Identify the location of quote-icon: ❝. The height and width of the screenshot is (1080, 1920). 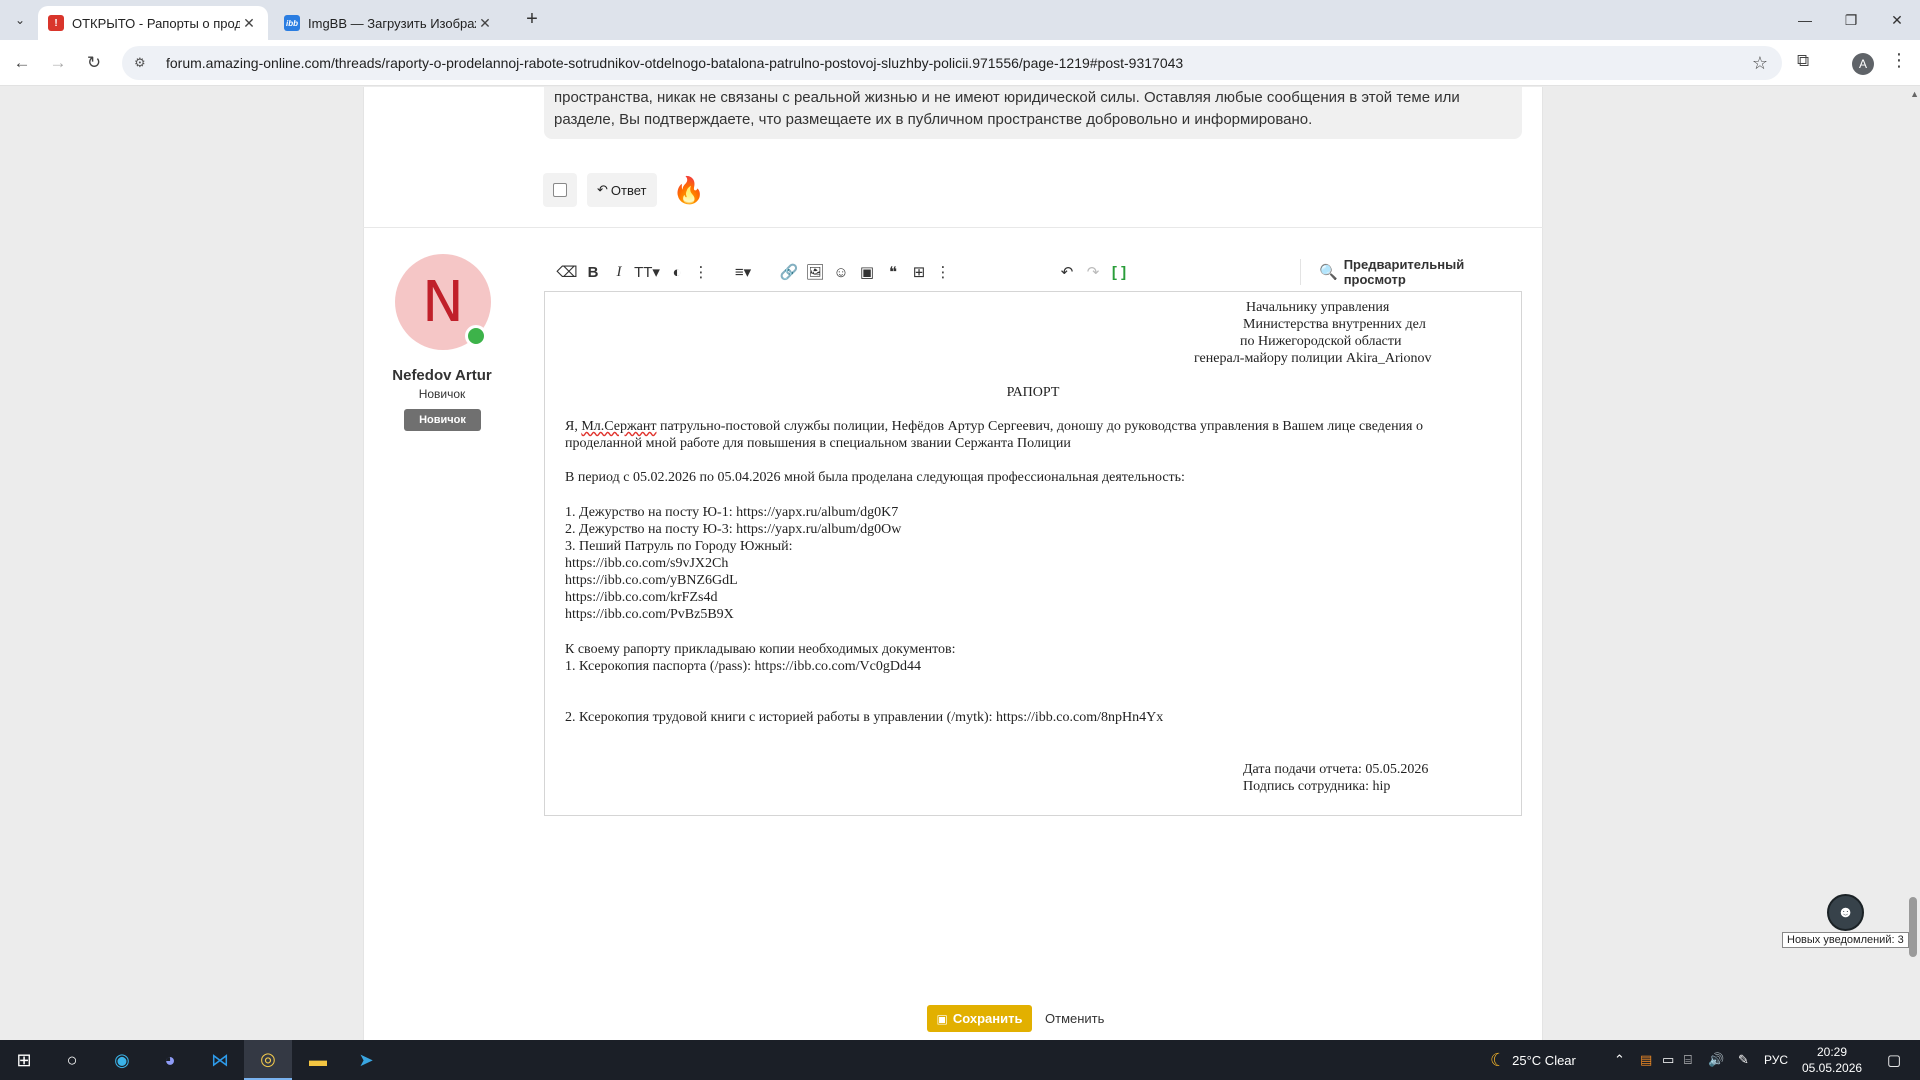
(893, 272).